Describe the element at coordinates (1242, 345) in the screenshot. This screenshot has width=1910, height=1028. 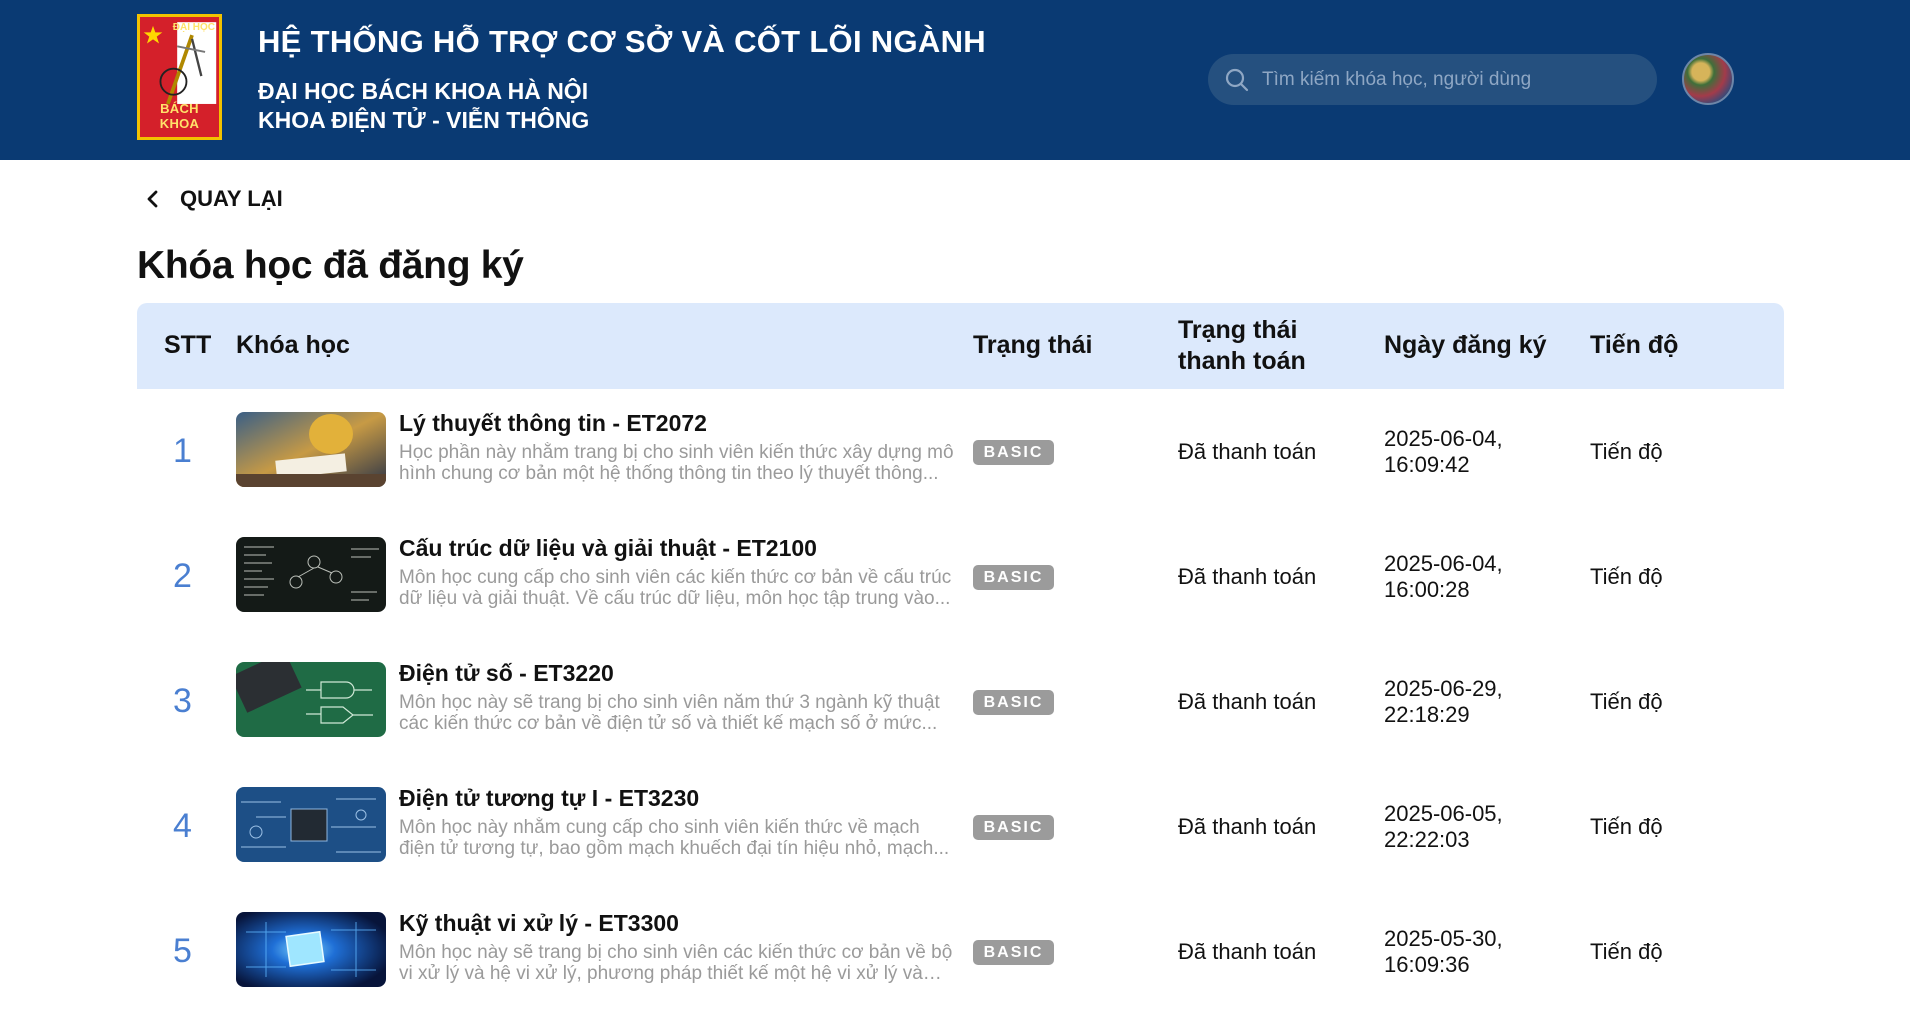
I see `column-header-payment-status: Trạng thái thanh toán` at that location.